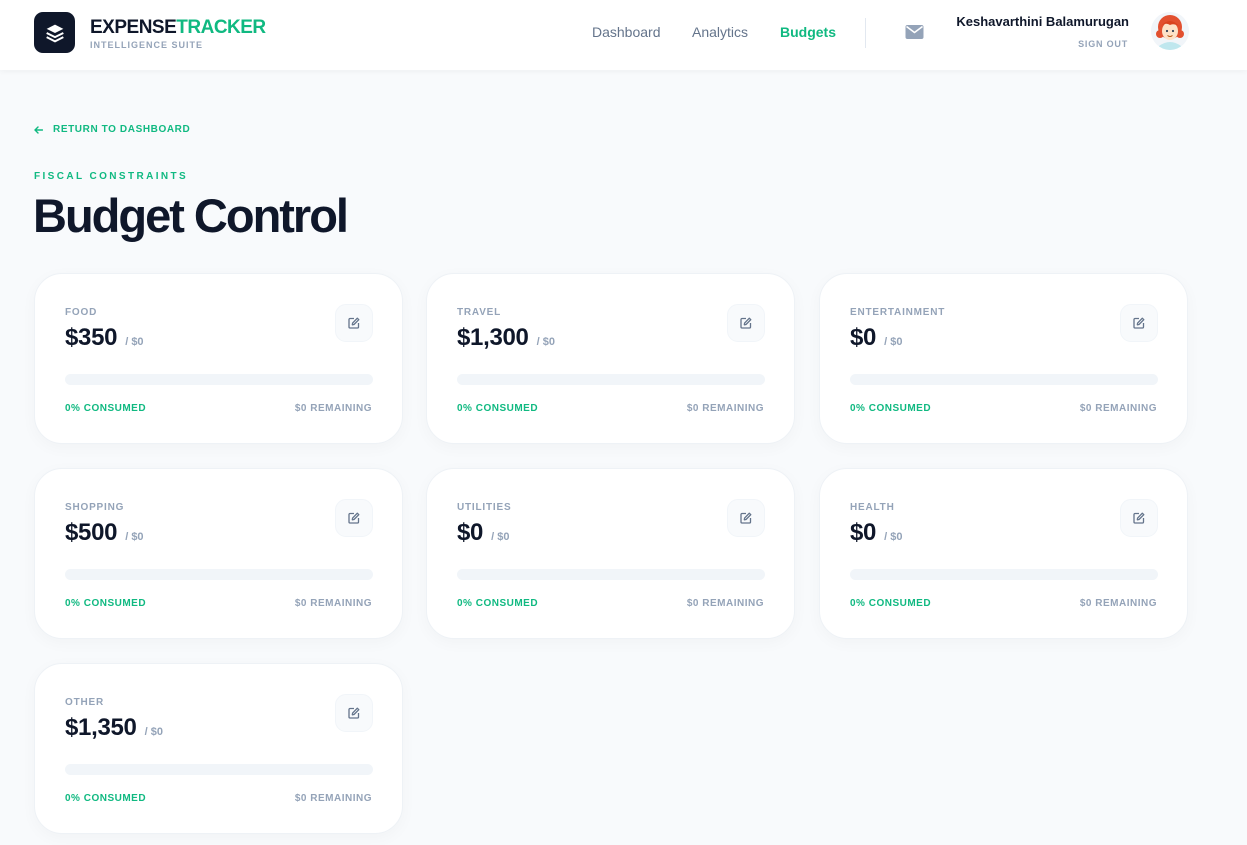 This screenshot has height=845, width=1247. Describe the element at coordinates (133, 27) in the screenshot. I see `brand-name-part1: EXPENSE` at that location.